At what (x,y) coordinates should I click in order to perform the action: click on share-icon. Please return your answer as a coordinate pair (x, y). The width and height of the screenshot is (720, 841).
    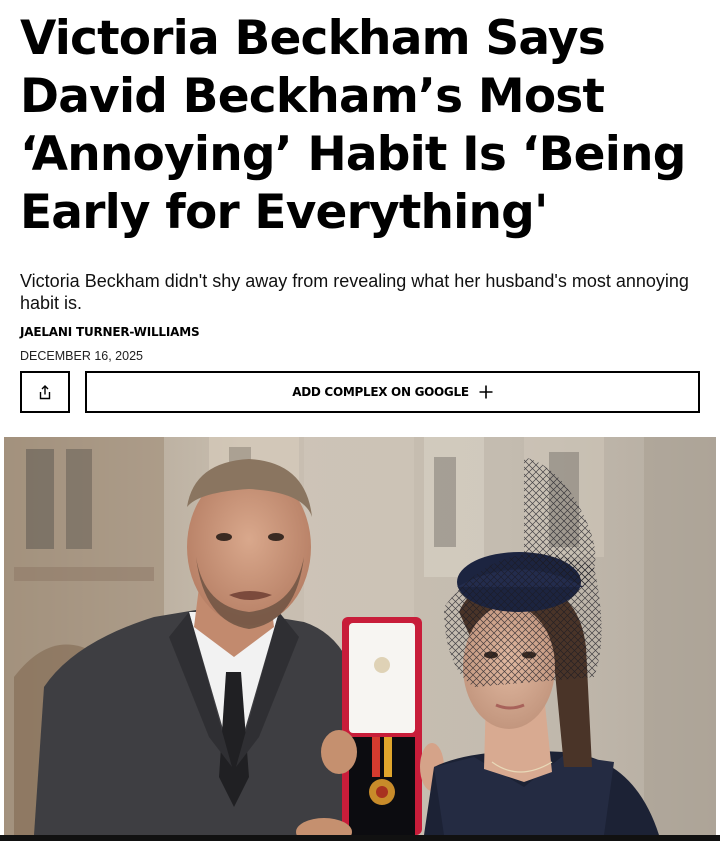
    Looking at the image, I should click on (45, 391).